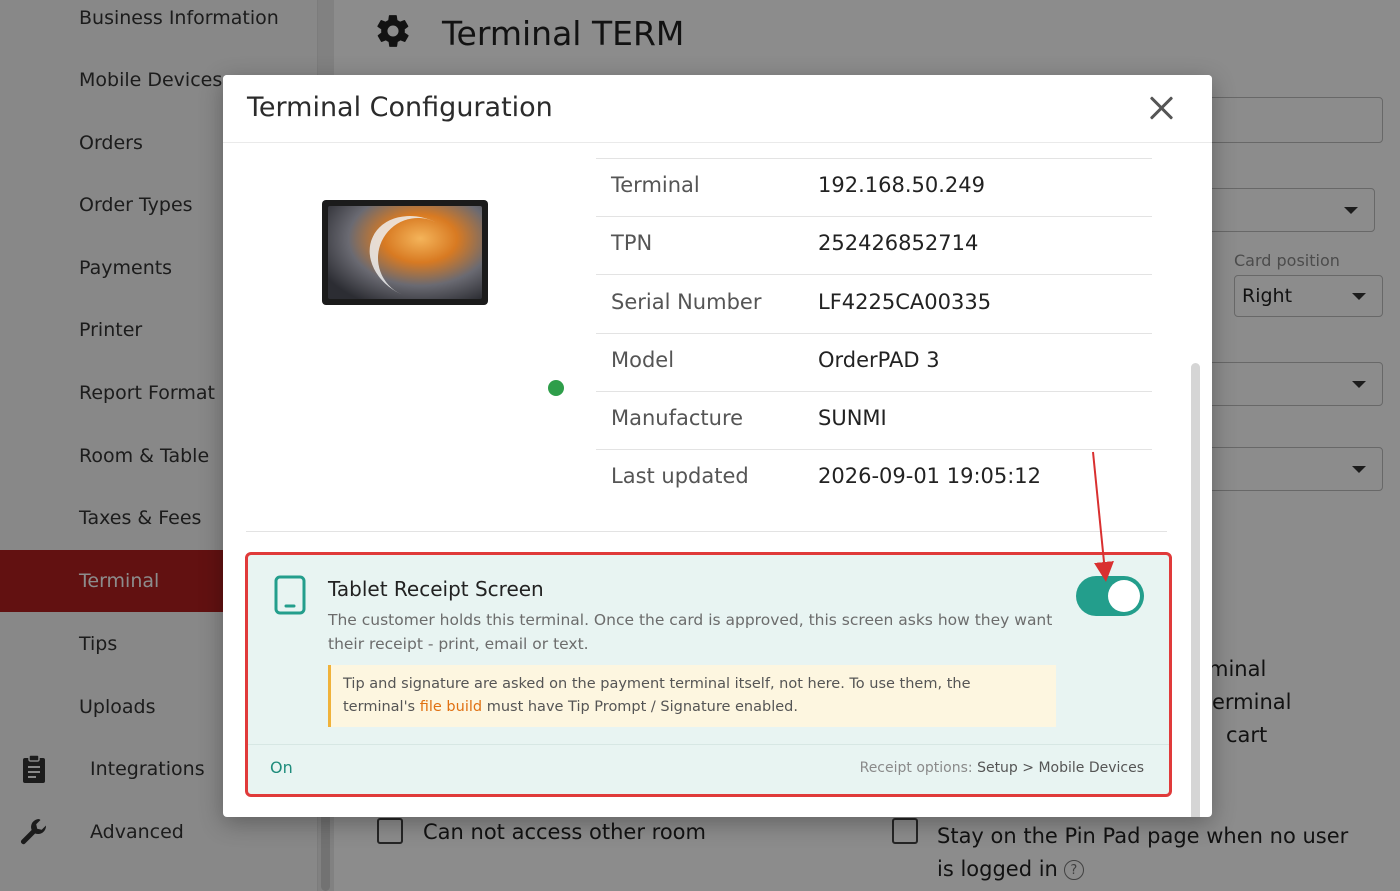 The height and width of the screenshot is (891, 1400). What do you see at coordinates (1124, 596) in the screenshot?
I see `toggle-knob` at bounding box center [1124, 596].